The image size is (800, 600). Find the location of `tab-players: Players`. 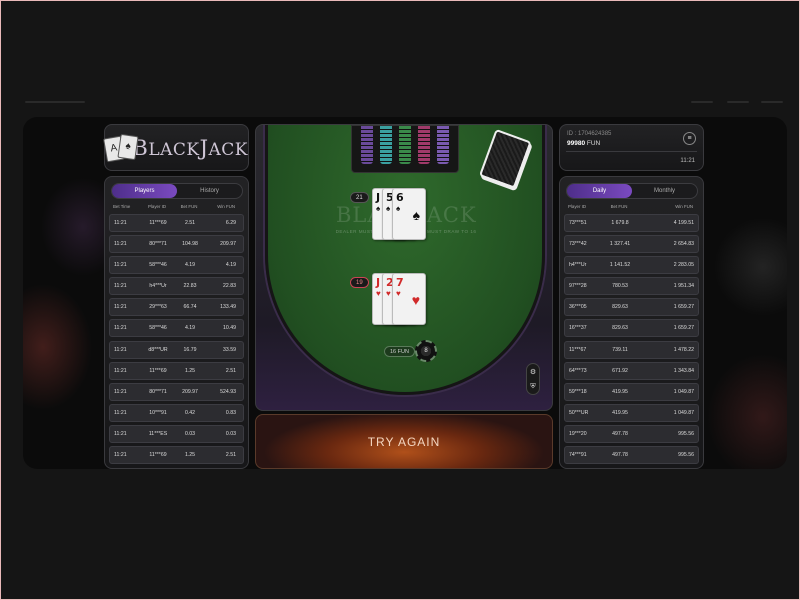

tab-players: Players is located at coordinates (144, 191).